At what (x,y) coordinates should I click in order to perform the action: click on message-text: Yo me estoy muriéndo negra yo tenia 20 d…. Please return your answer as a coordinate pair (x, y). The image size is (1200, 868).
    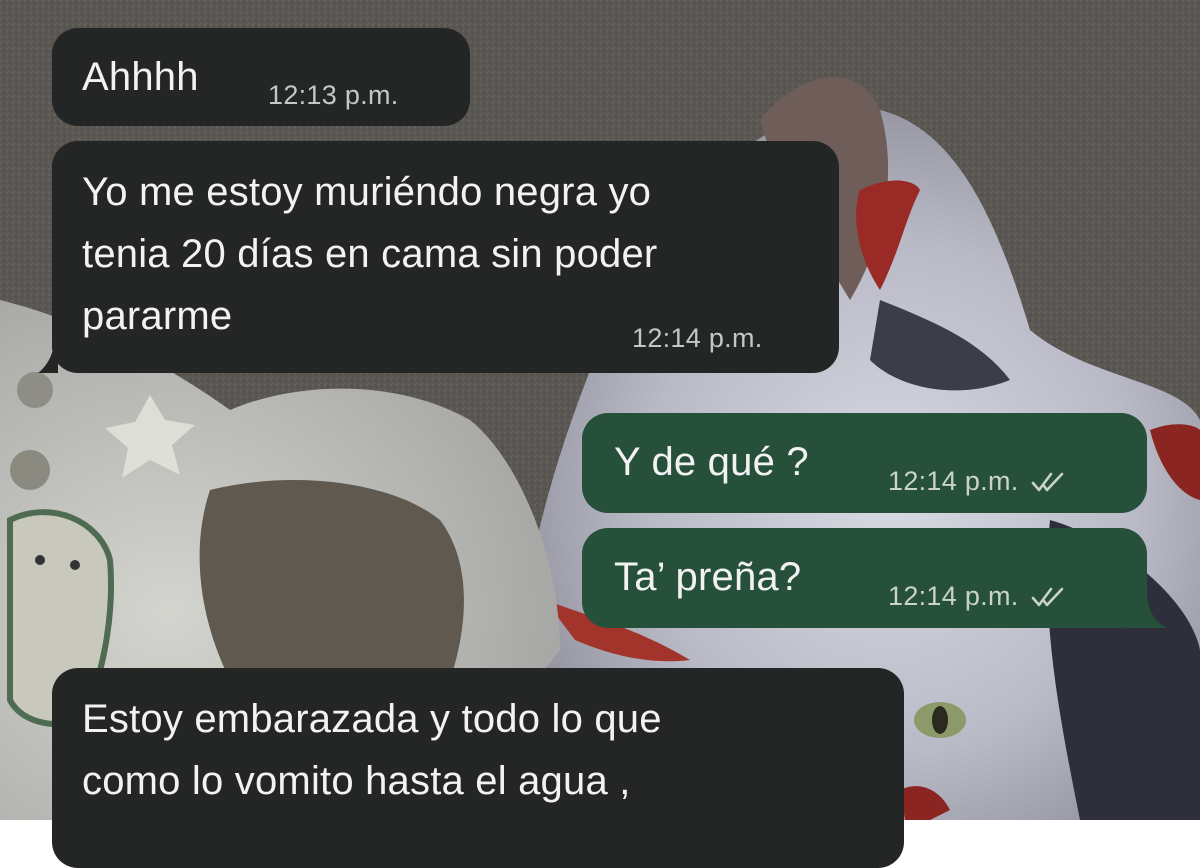
    Looking at the image, I should click on (370, 254).